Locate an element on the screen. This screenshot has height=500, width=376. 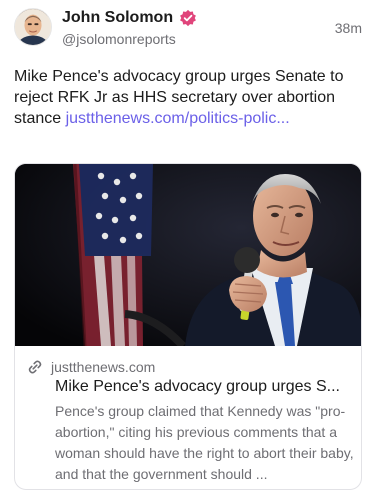
verified-badge-icon is located at coordinates (188, 18).